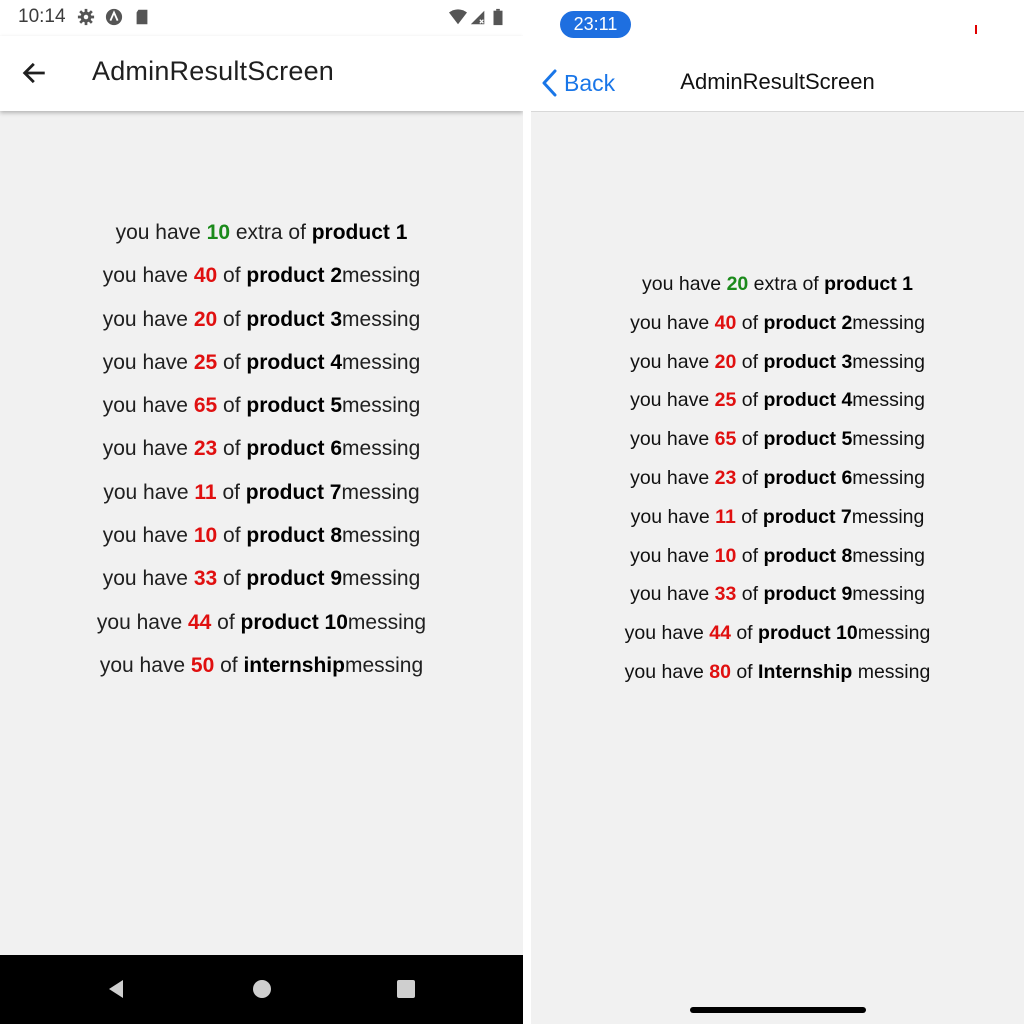 This screenshot has height=1024, width=1024. I want to click on back-arrow-icon, so click(34, 73).